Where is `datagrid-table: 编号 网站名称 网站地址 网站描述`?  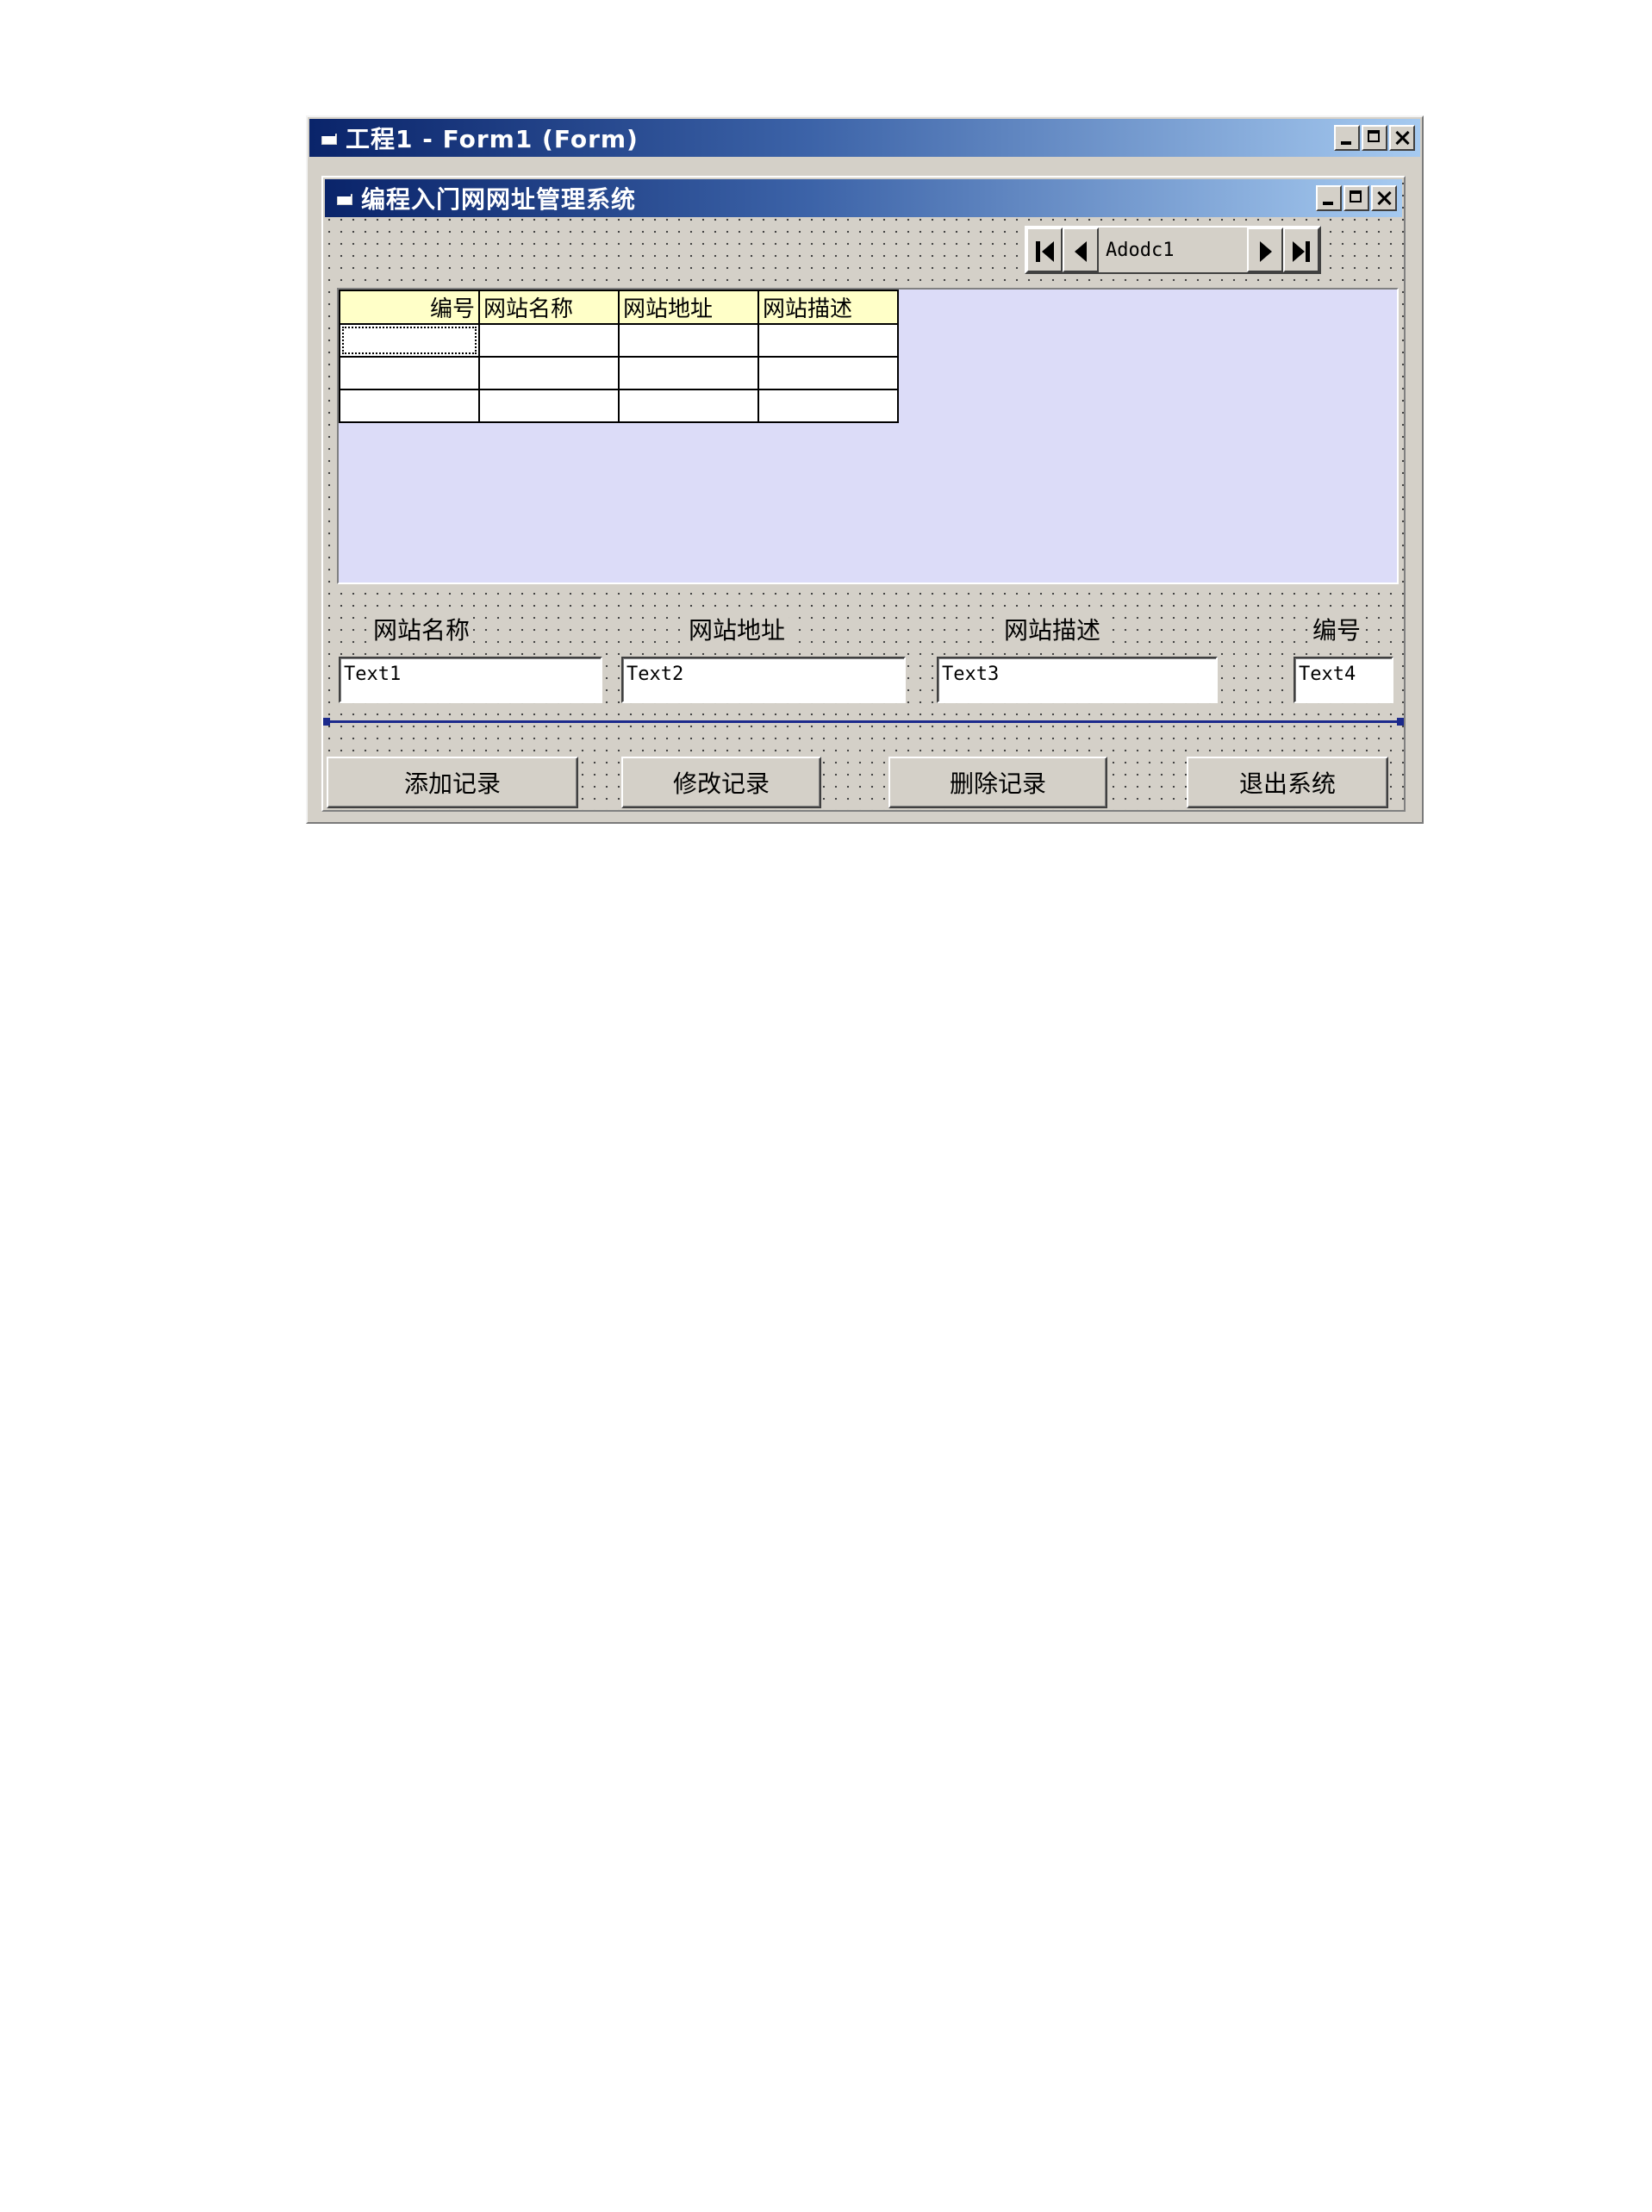 datagrid-table: 编号 网站名称 网站地址 网站描述 is located at coordinates (619, 356).